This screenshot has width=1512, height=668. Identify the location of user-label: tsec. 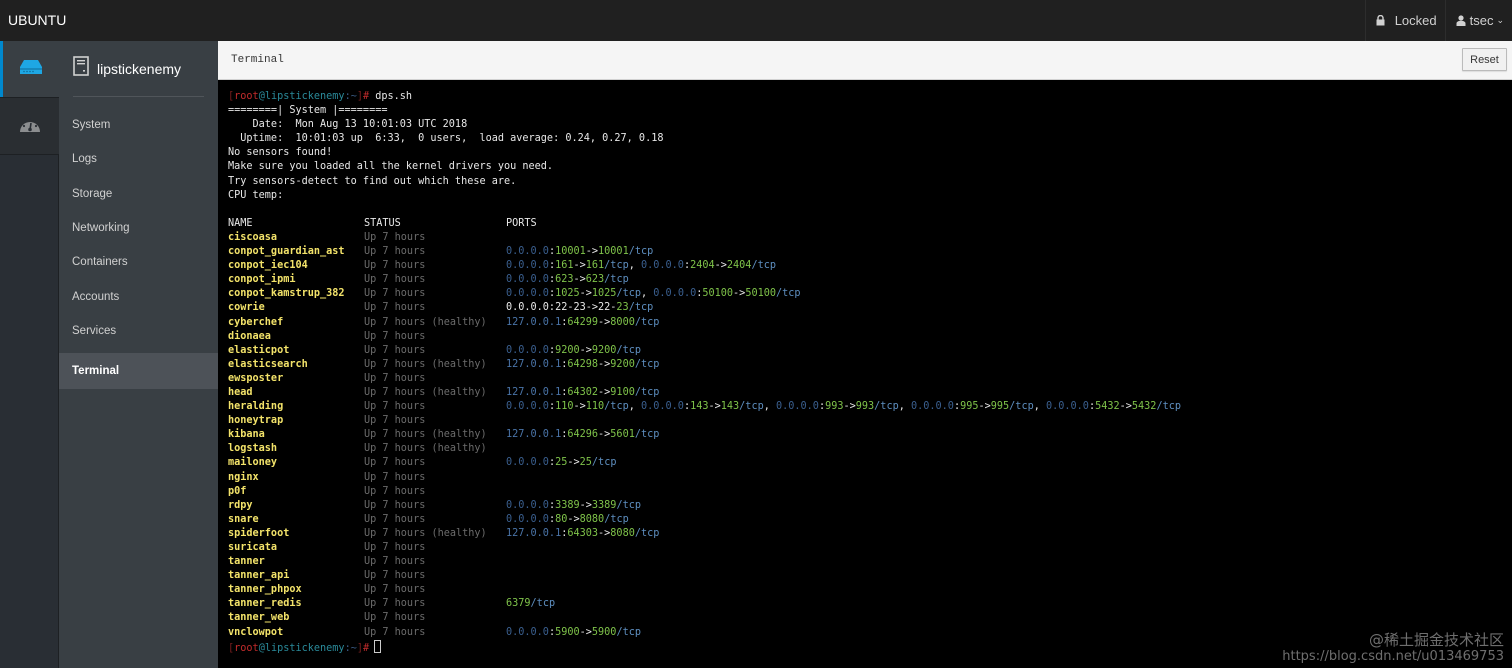
(1481, 20).